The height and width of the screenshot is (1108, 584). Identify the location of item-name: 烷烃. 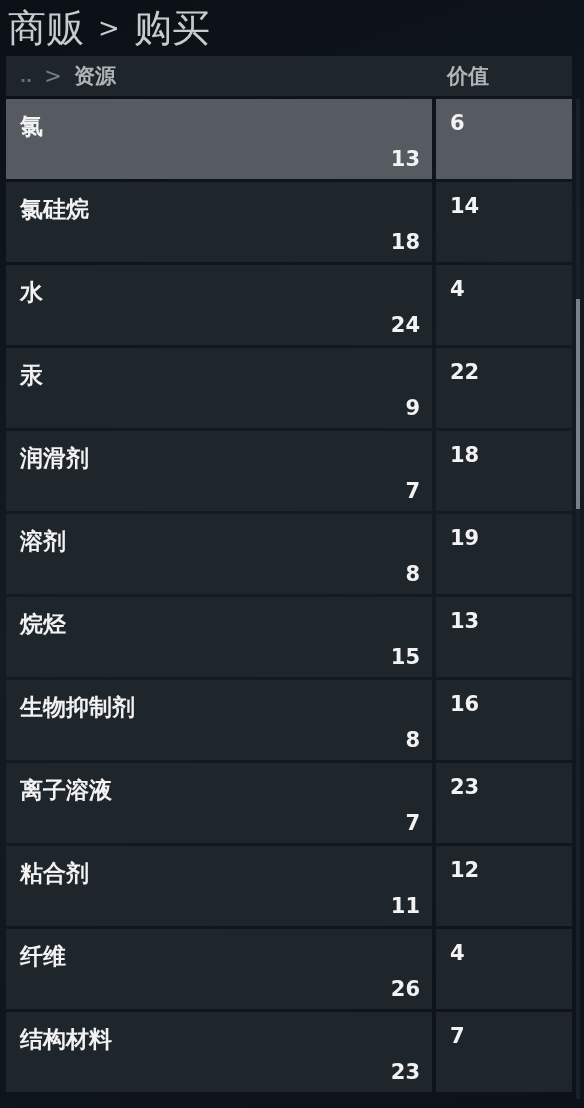
(43, 624).